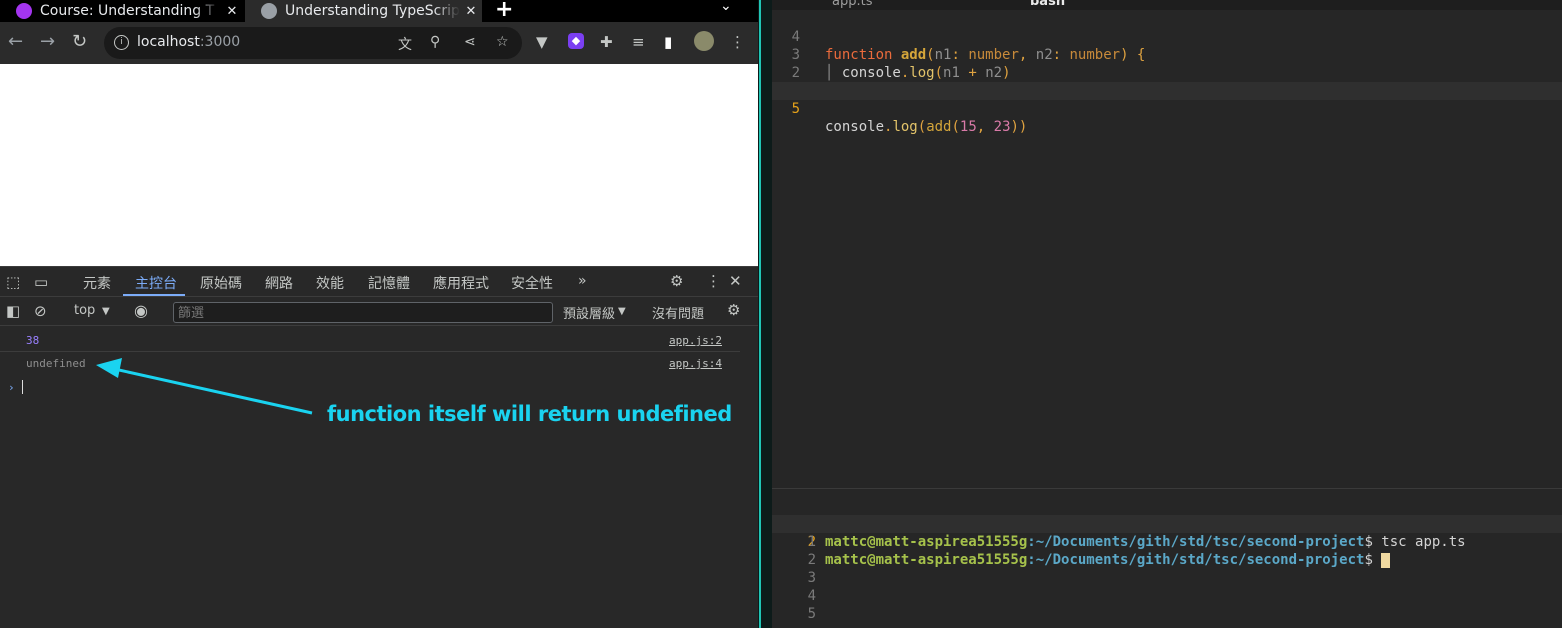 The image size is (1562, 628). I want to click on vue-devtools-icon: ▼, so click(542, 42).